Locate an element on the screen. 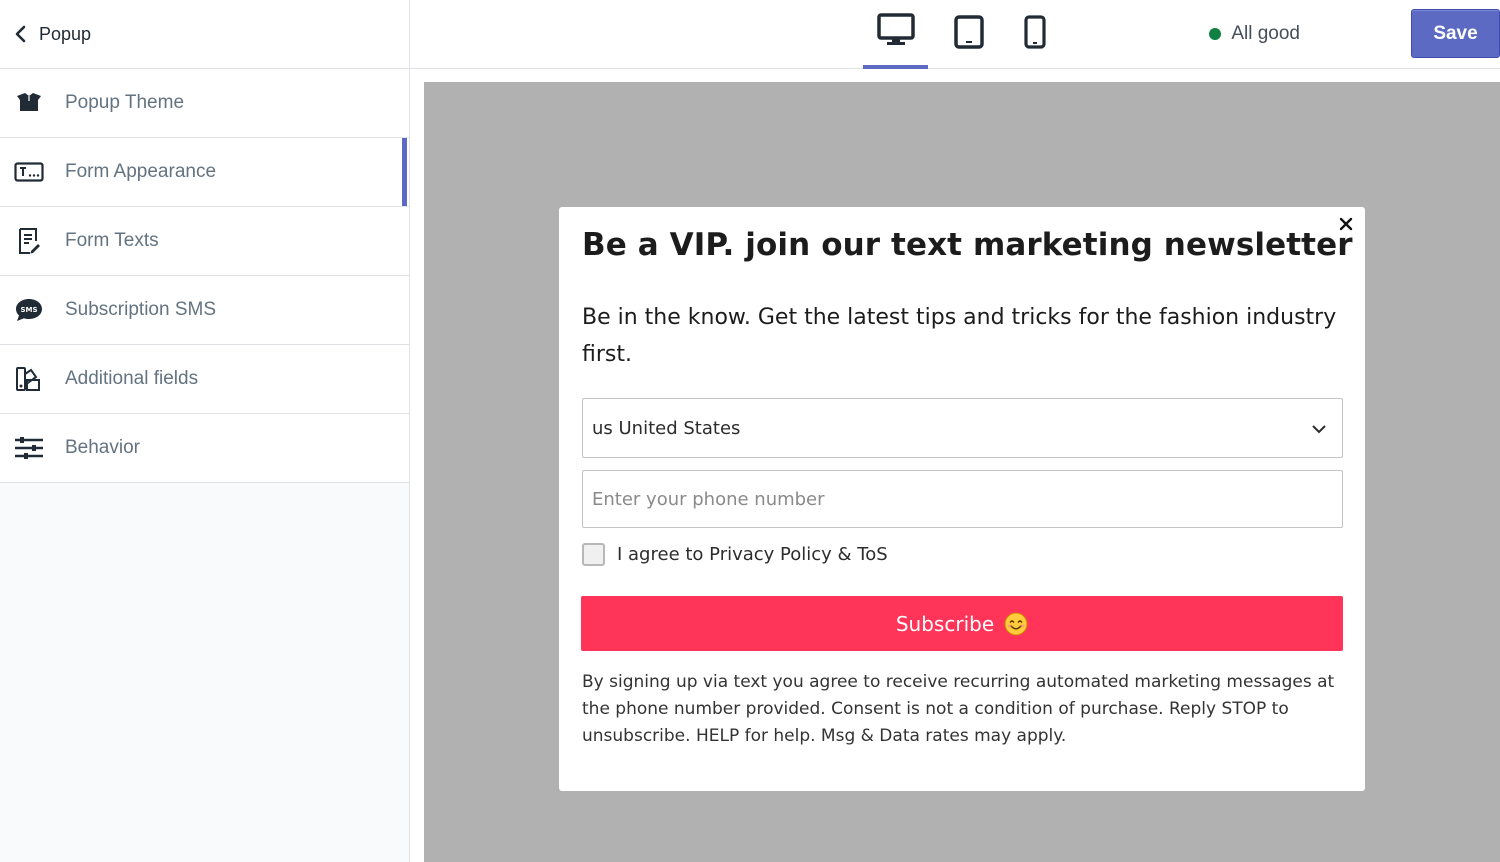  sidebar-item-label: Behavior is located at coordinates (102, 447).